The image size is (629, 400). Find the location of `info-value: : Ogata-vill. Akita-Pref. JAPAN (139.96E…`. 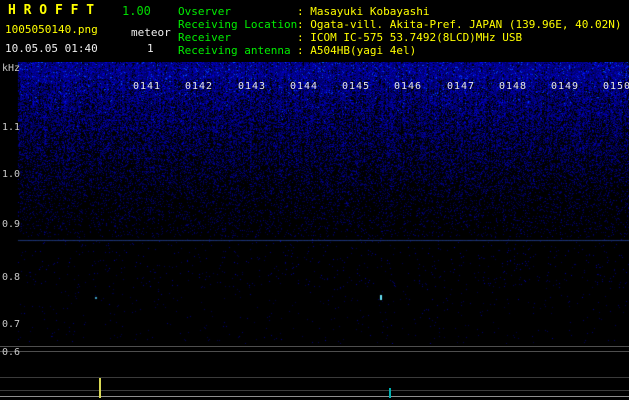

info-value: : Ogata-vill. Akita-Pref. JAPAN (139.96E… is located at coordinates (459, 24).